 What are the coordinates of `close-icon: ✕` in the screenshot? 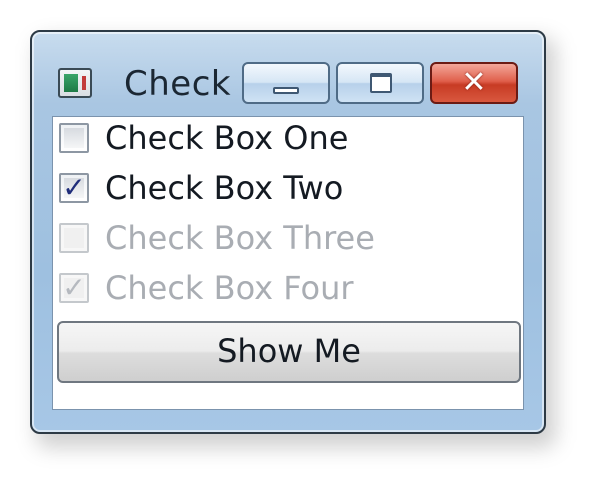 It's located at (474, 82).